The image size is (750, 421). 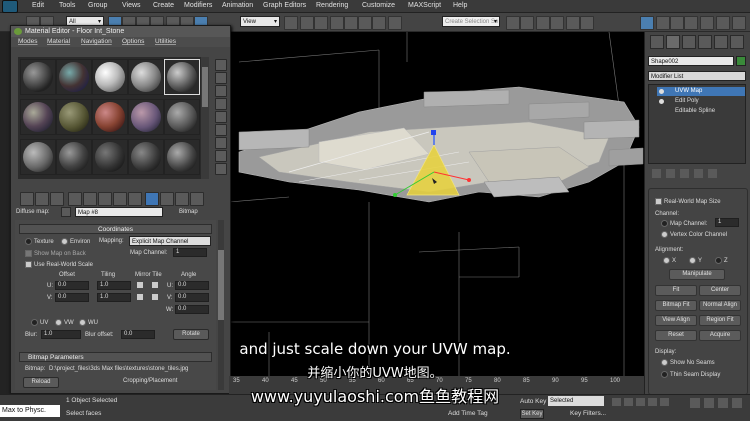 I want to click on app-logo-icon, so click(x=10, y=6).